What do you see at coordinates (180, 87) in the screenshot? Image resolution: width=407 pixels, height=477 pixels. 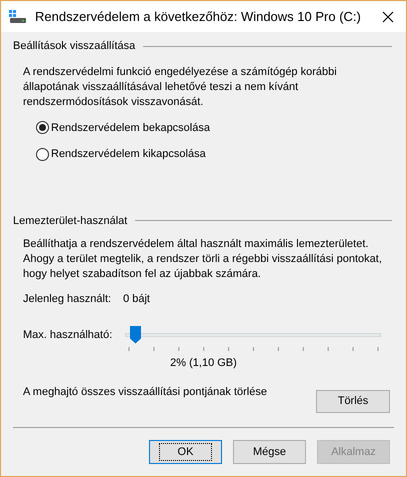 I see `description-text: A rendszervédelmi funkció engedélyezése a számítógép korábbi állapotának visszaállításával lehetővé teszi a nem kívánt rendszermódosítások visszavonását.` at bounding box center [180, 87].